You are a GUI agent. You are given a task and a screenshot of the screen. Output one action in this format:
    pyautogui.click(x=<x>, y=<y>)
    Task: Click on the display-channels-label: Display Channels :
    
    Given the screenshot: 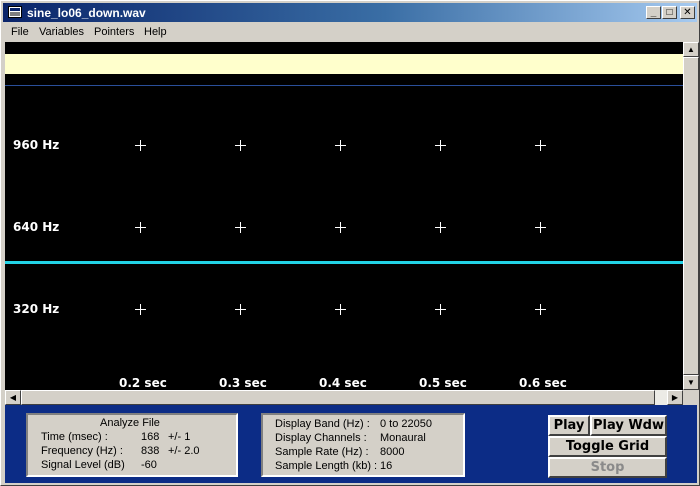 What is the action you would take?
    pyautogui.click(x=321, y=438)
    